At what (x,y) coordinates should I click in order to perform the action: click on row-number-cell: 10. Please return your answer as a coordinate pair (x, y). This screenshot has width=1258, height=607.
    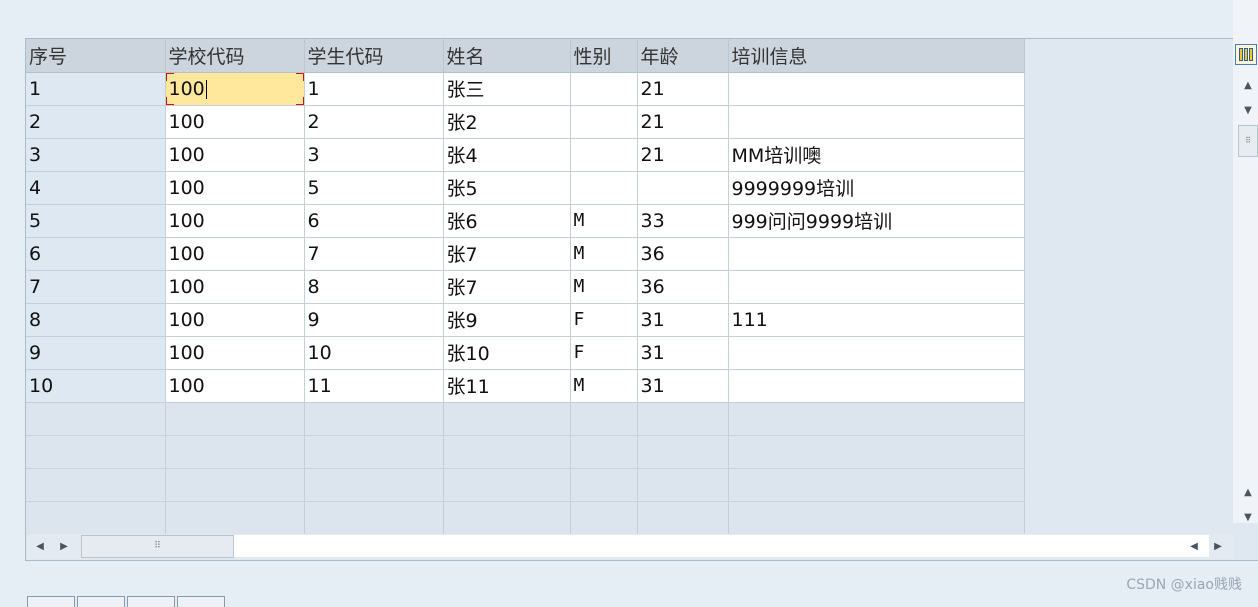
    Looking at the image, I should click on (96, 386).